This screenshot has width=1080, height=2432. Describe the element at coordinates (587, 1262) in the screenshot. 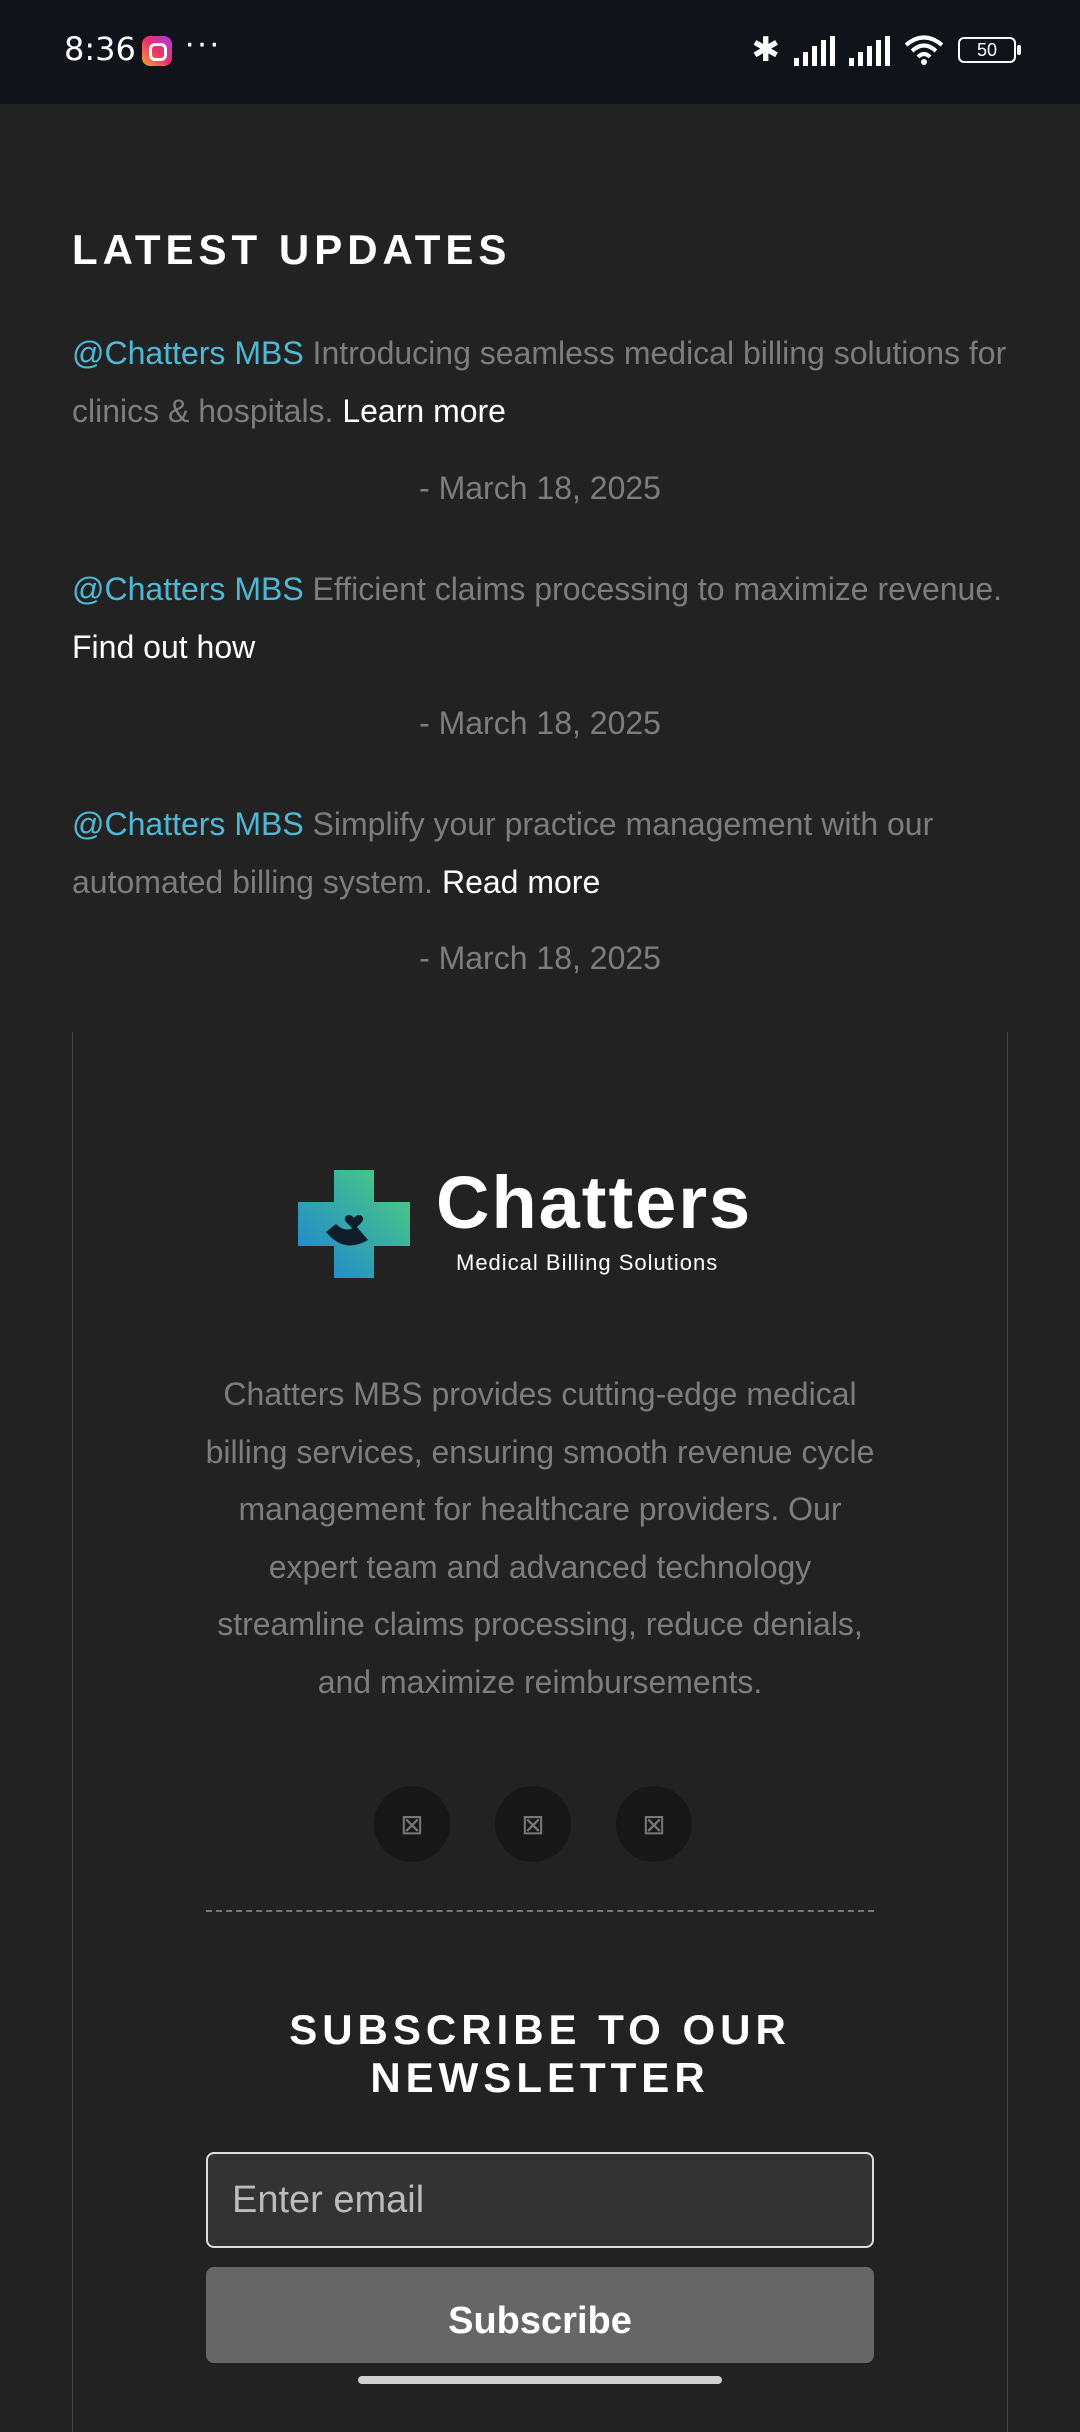

I see `logo-subtitle: Medical Billing Solutions` at that location.